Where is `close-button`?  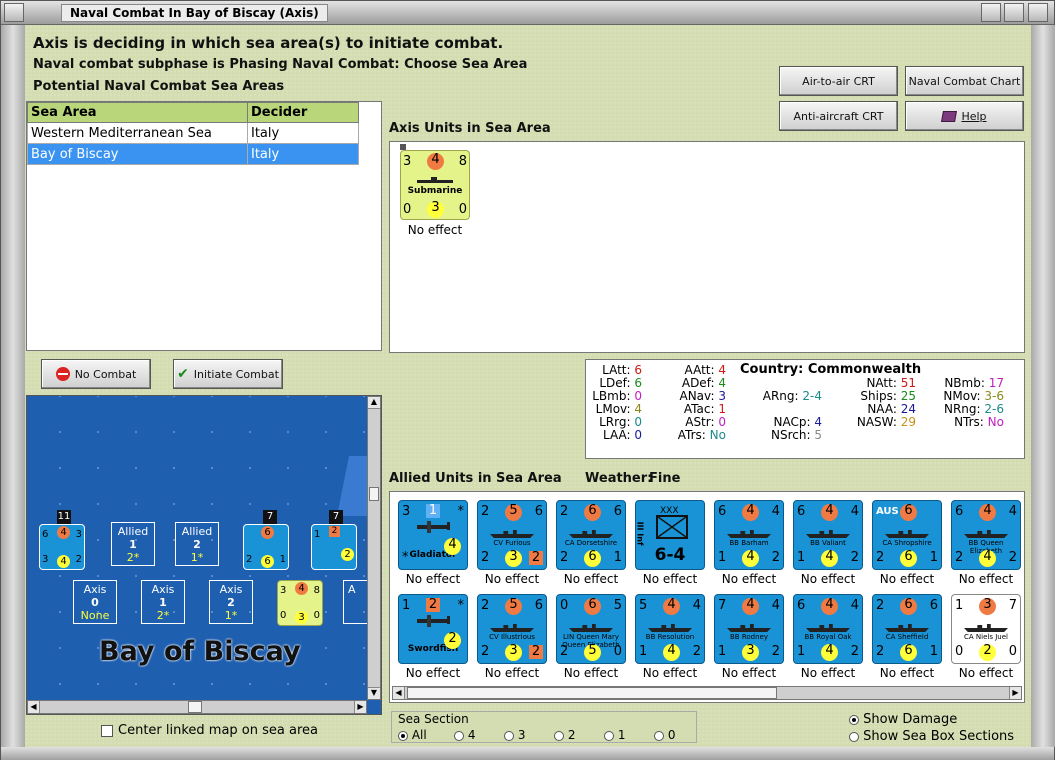
close-button is located at coordinates (1038, 12).